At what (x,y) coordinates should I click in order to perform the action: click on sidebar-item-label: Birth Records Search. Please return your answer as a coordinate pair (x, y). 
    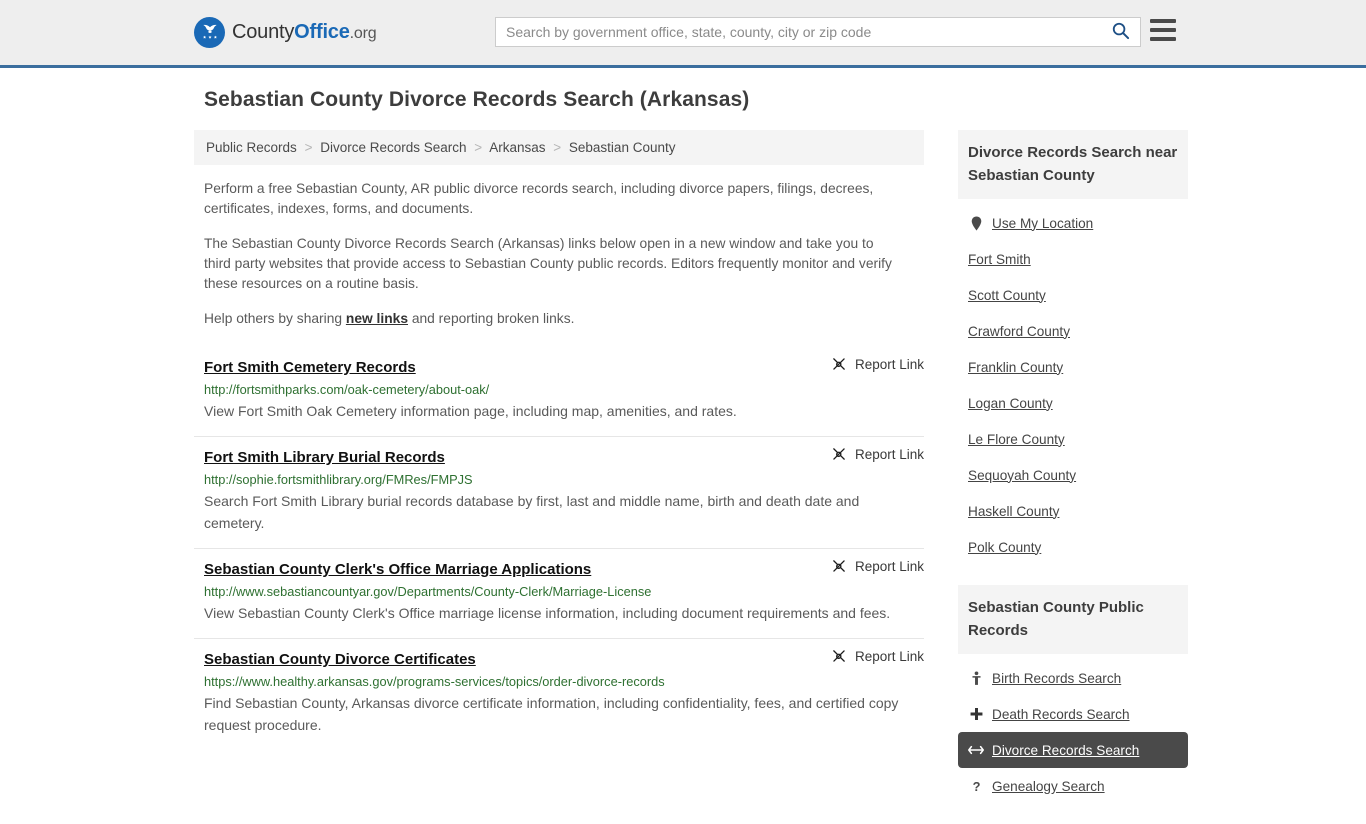
    Looking at the image, I should click on (1057, 678).